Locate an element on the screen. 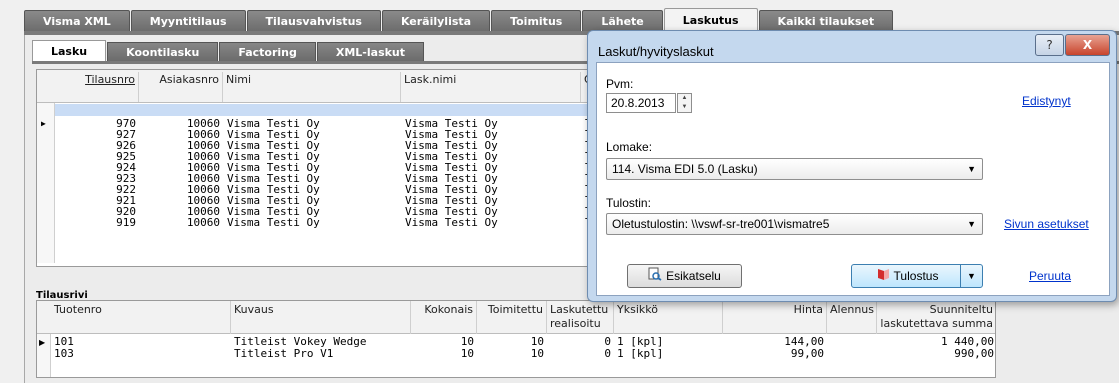  spin-up-icon: ▲ is located at coordinates (684, 98).